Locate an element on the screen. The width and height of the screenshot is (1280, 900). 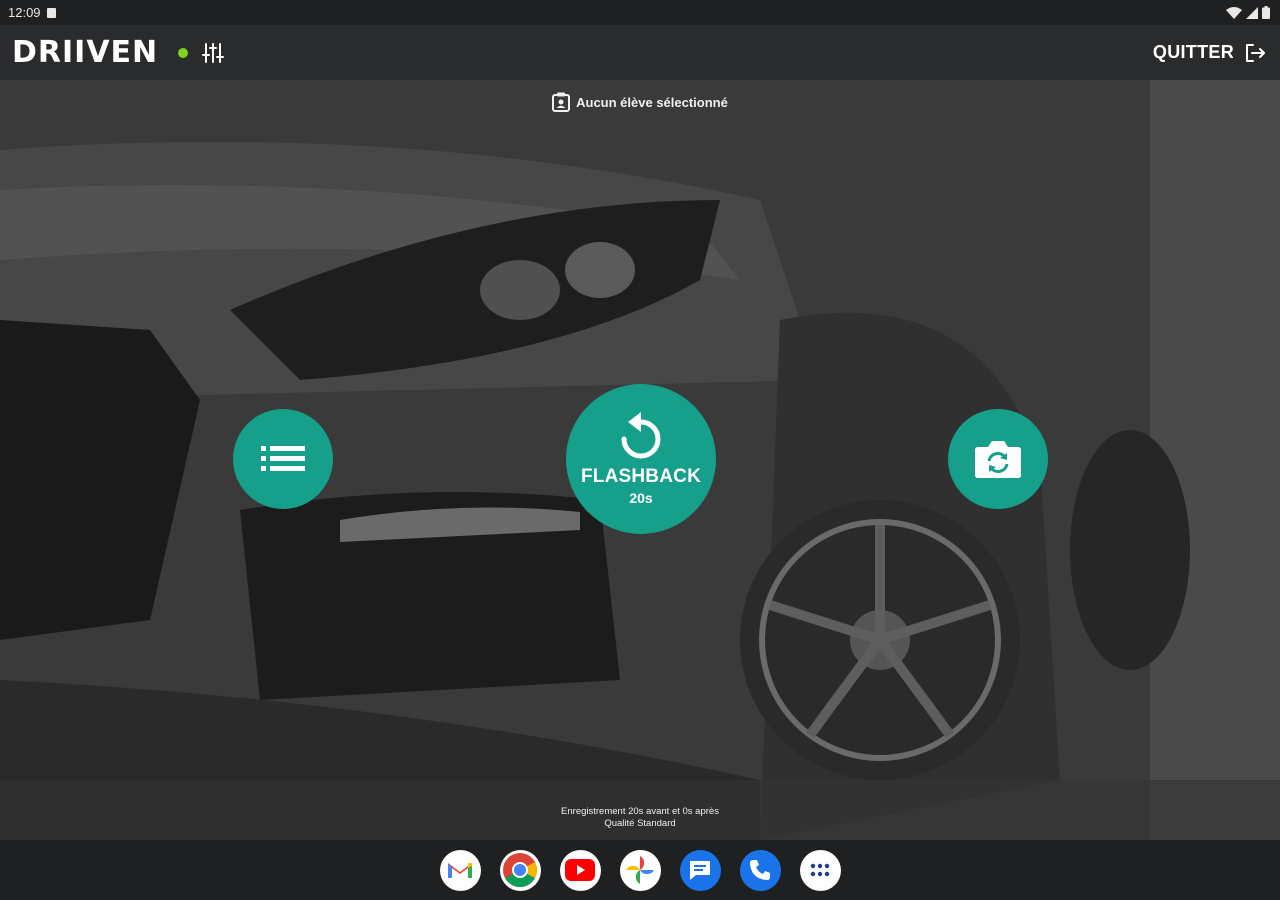
notification-icon is located at coordinates (51, 12).